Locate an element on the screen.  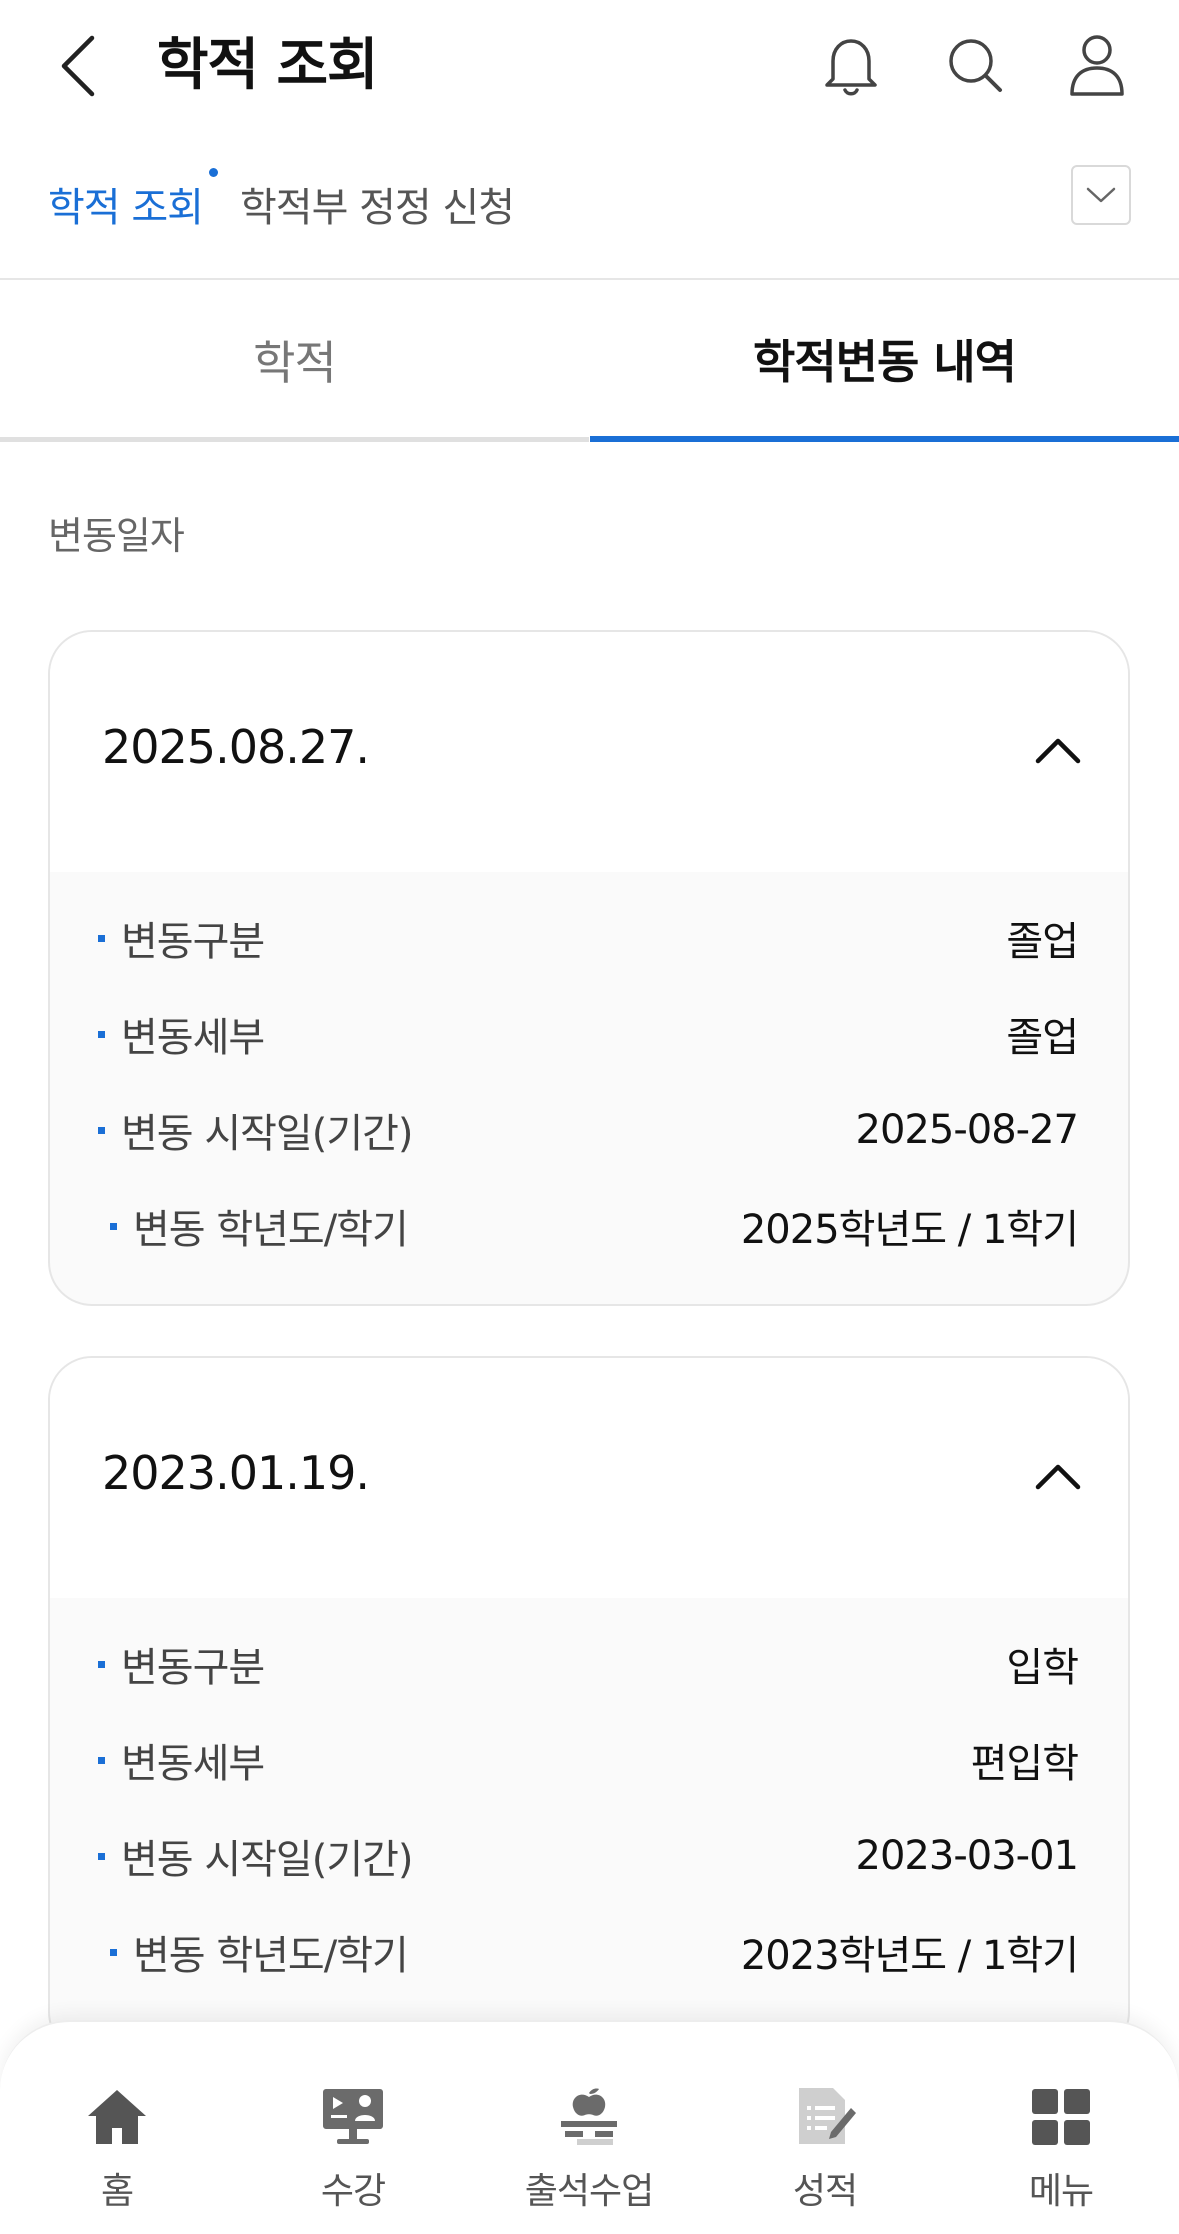
bottom-nav-grades: 성적 is located at coordinates (825, 2149).